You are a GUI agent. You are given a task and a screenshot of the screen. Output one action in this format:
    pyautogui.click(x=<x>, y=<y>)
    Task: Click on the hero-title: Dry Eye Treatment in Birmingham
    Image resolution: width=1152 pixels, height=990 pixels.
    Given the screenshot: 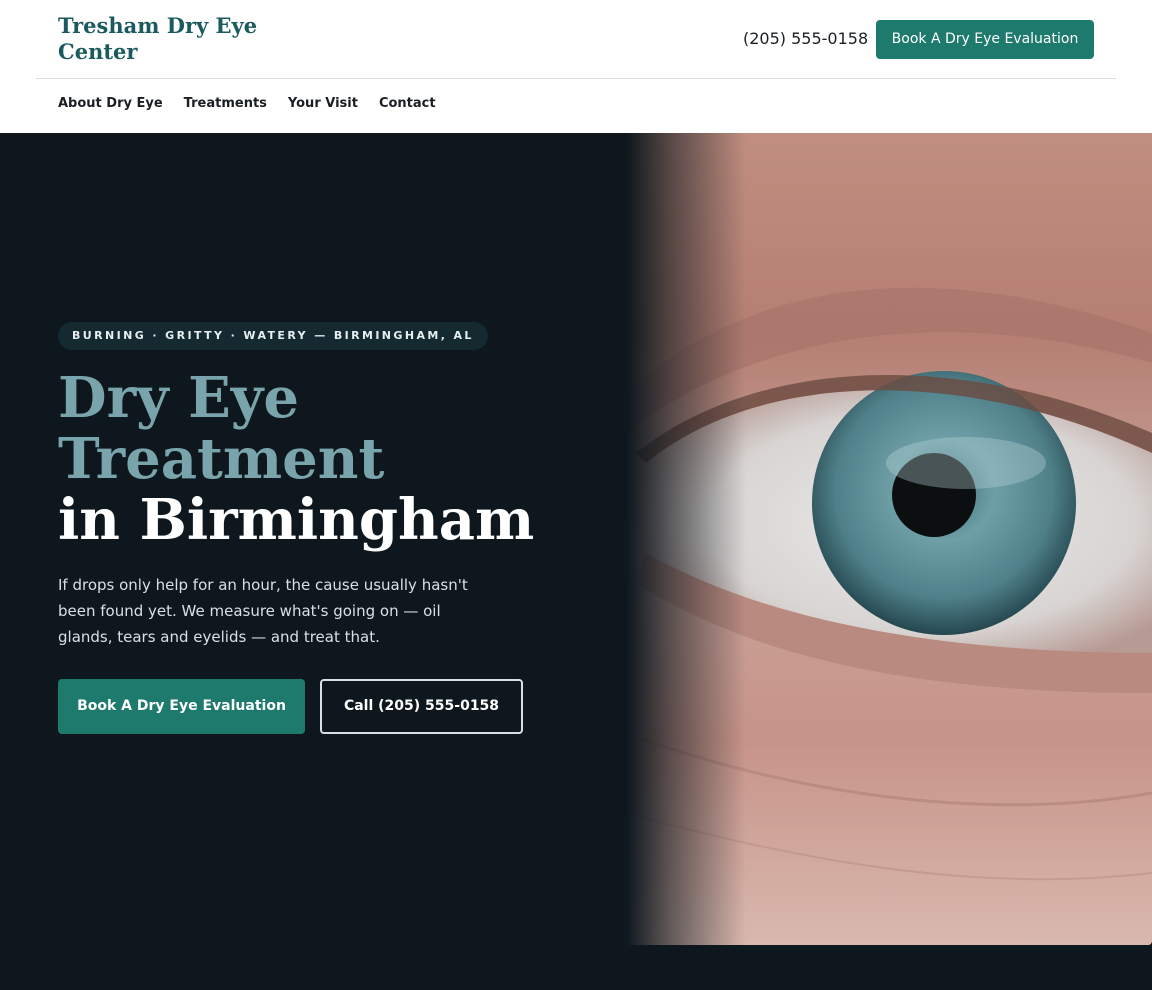 What is the action you would take?
    pyautogui.click(x=338, y=459)
    